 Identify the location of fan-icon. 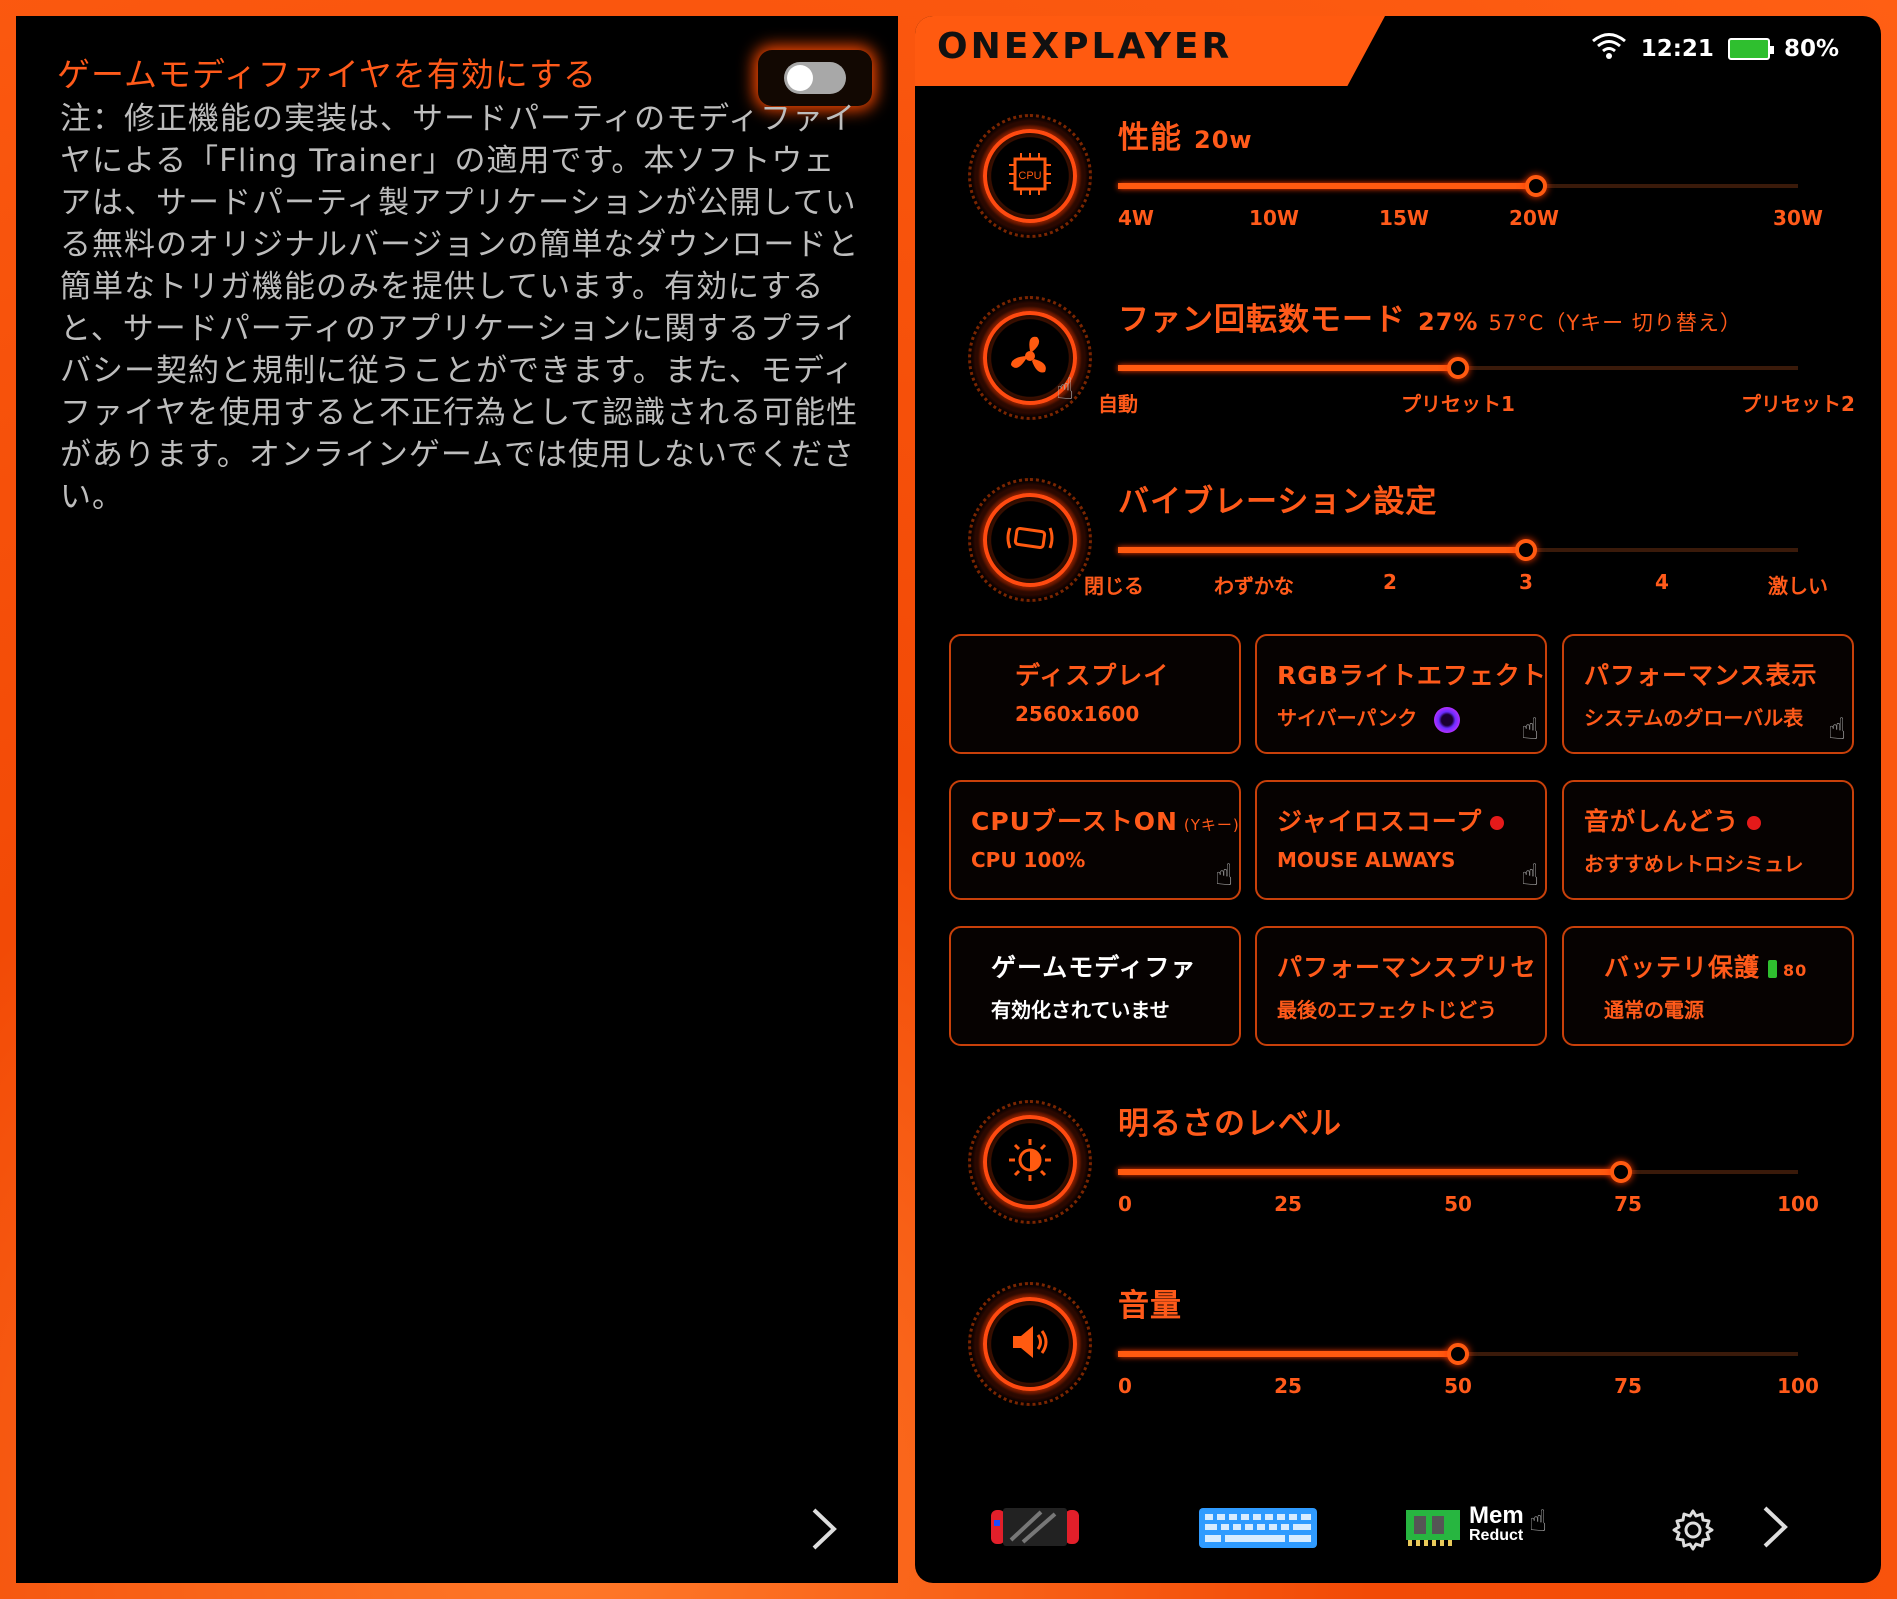
(1030, 358).